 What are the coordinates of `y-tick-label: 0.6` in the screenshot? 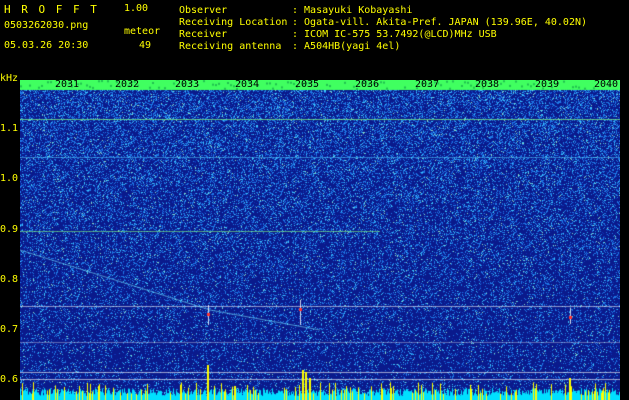 It's located at (9, 379).